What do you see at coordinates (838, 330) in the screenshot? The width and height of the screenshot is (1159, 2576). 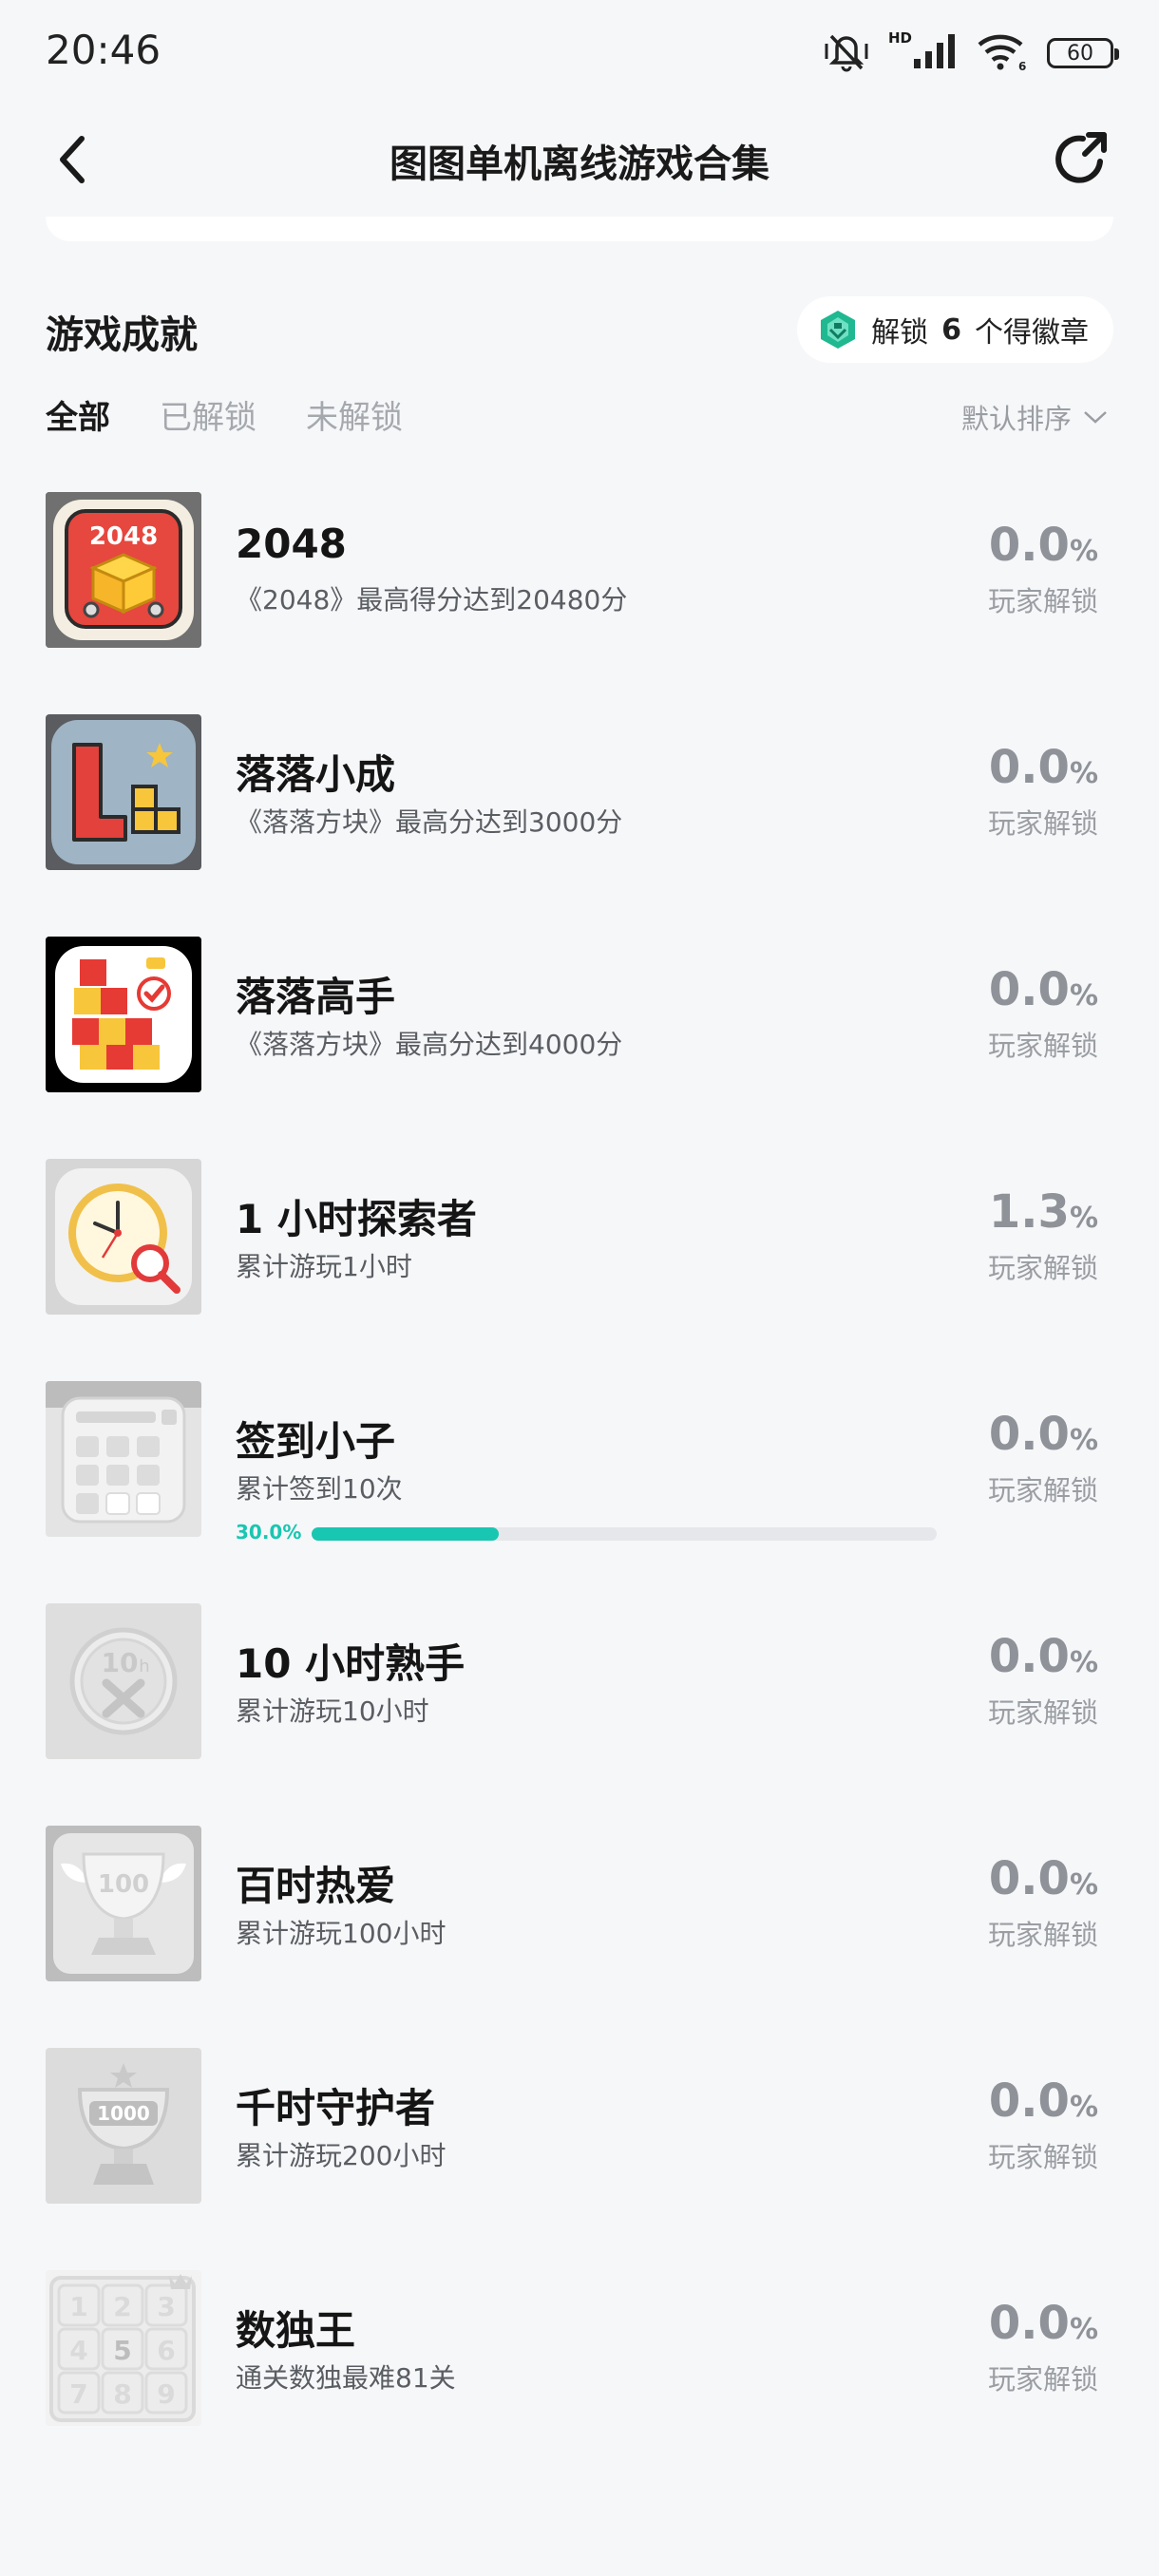 I see `badge-gem-icon` at bounding box center [838, 330].